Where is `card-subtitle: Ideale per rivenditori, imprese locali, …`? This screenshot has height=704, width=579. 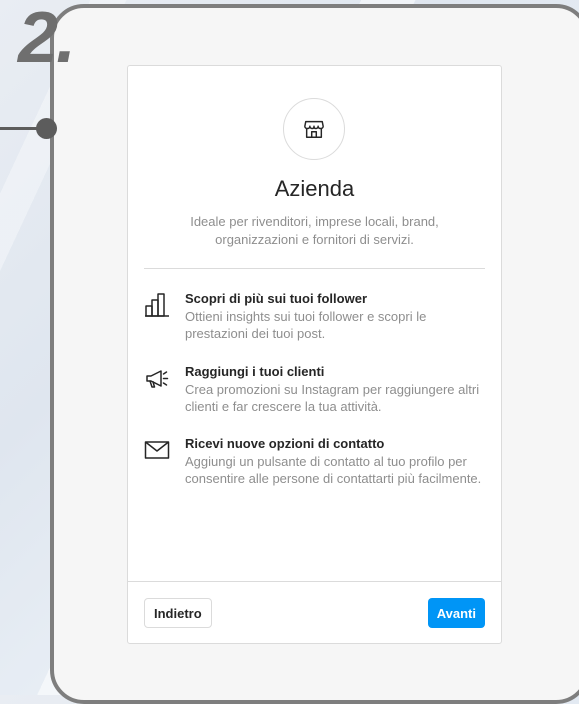 card-subtitle: Ideale per rivenditori, imprese locali, … is located at coordinates (314, 230).